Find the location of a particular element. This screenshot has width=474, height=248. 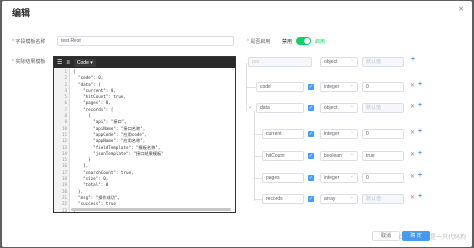

field-type-select: array is located at coordinates (339, 199).